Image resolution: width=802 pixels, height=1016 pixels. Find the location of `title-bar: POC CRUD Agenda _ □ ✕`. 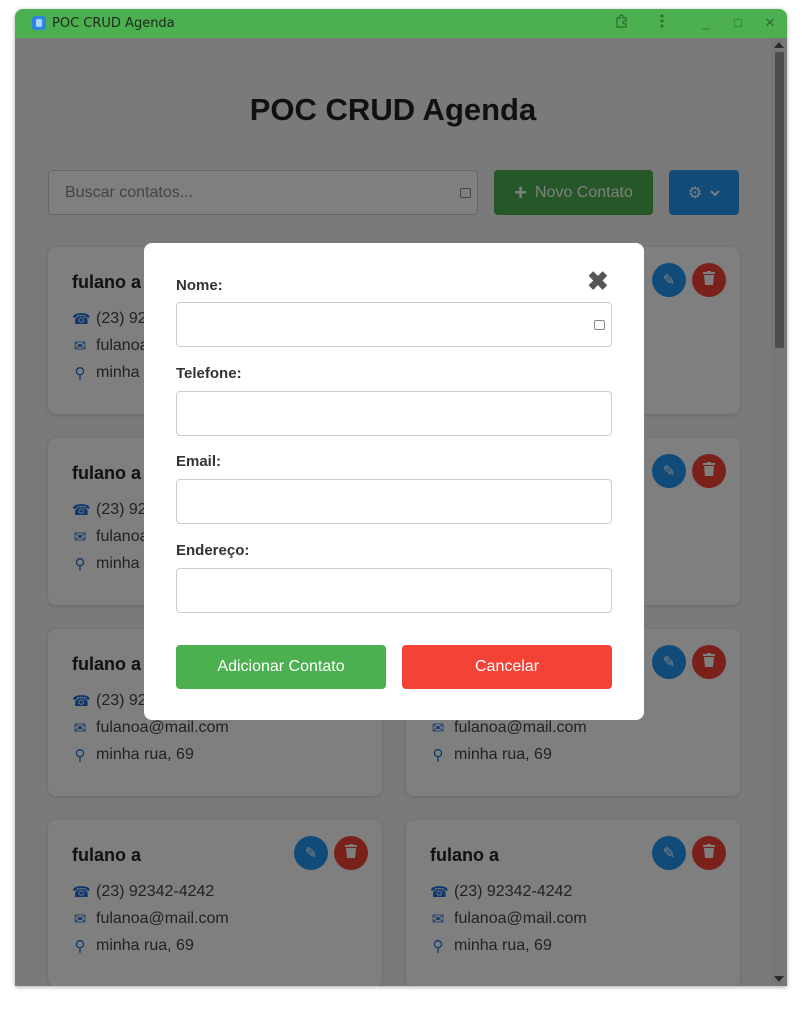

title-bar: POC CRUD Agenda _ □ ✕ is located at coordinates (401, 23).